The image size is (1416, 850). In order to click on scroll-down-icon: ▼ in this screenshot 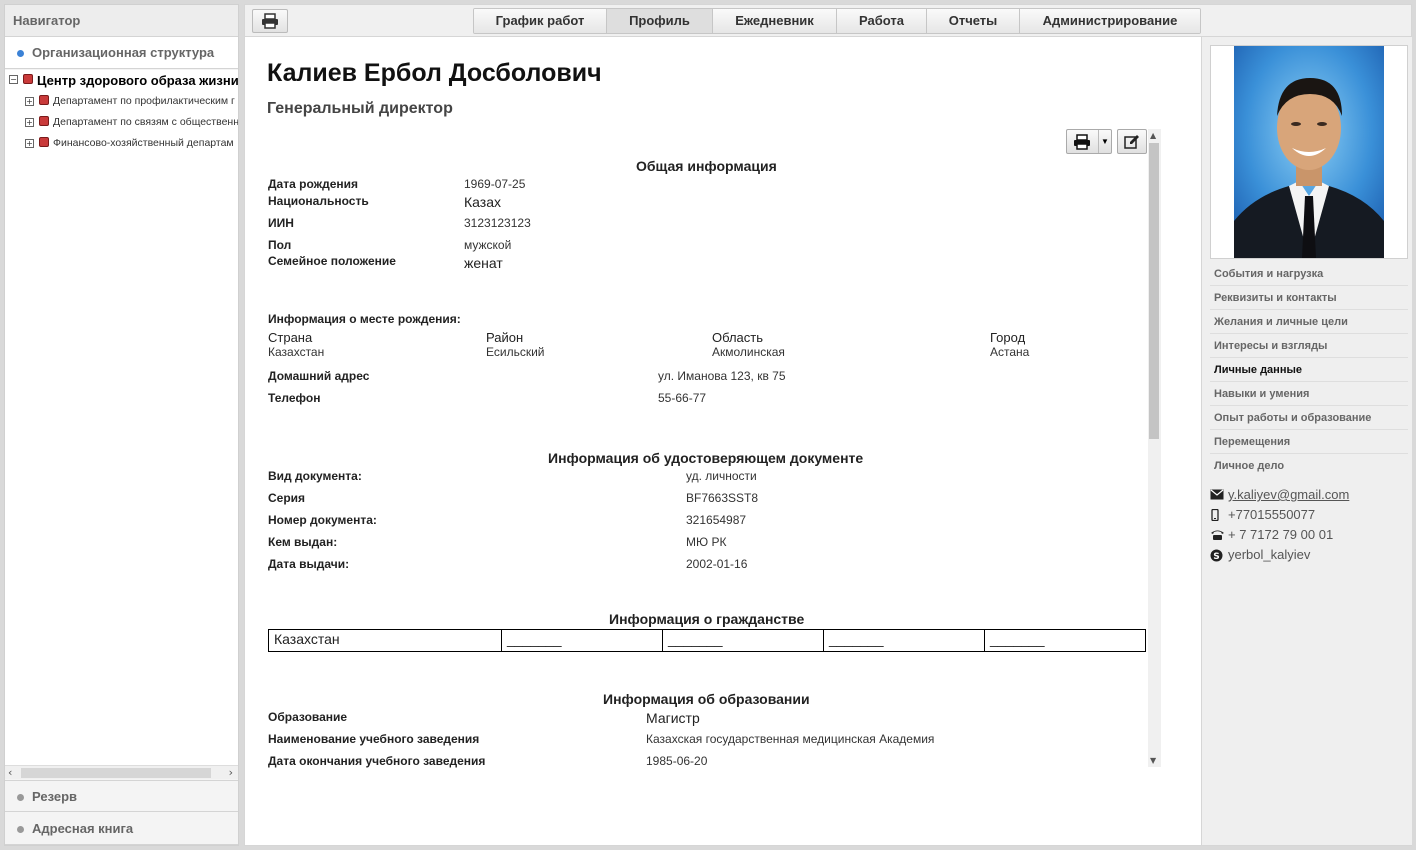, I will do `click(1153, 760)`.